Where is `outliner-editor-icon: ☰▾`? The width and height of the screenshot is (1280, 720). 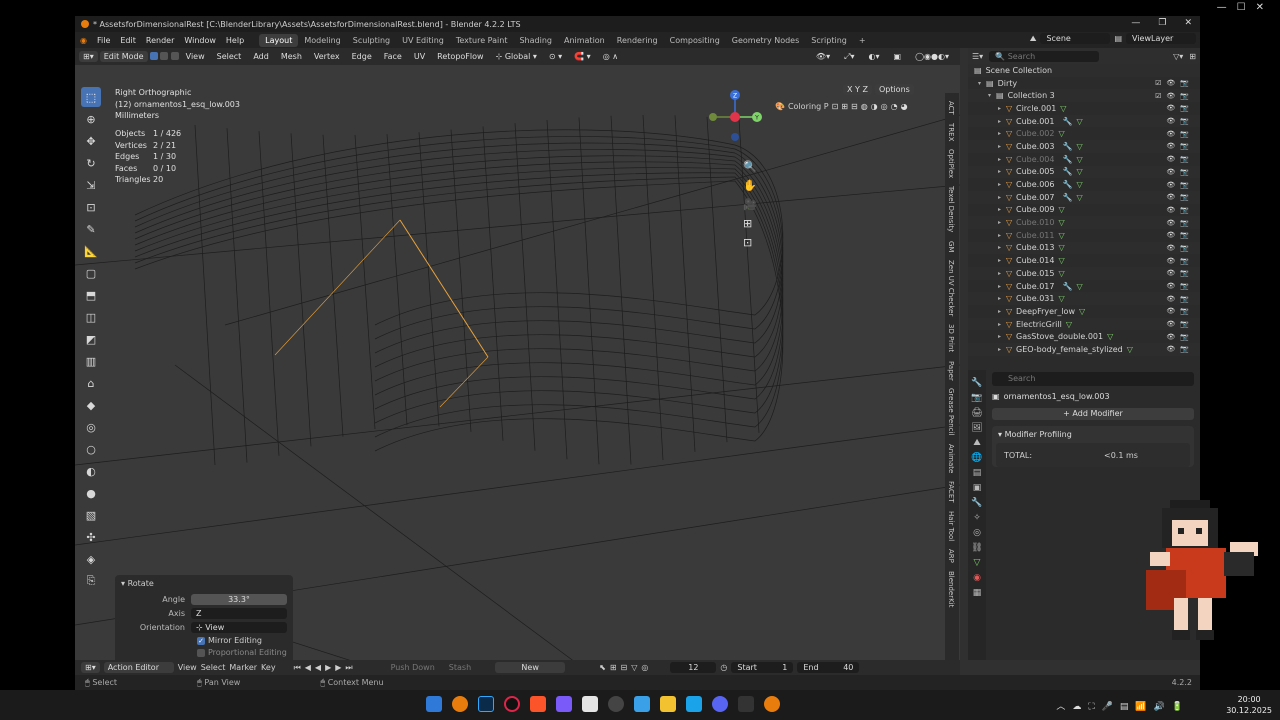
outliner-editor-icon: ☰▾ is located at coordinates (977, 56).